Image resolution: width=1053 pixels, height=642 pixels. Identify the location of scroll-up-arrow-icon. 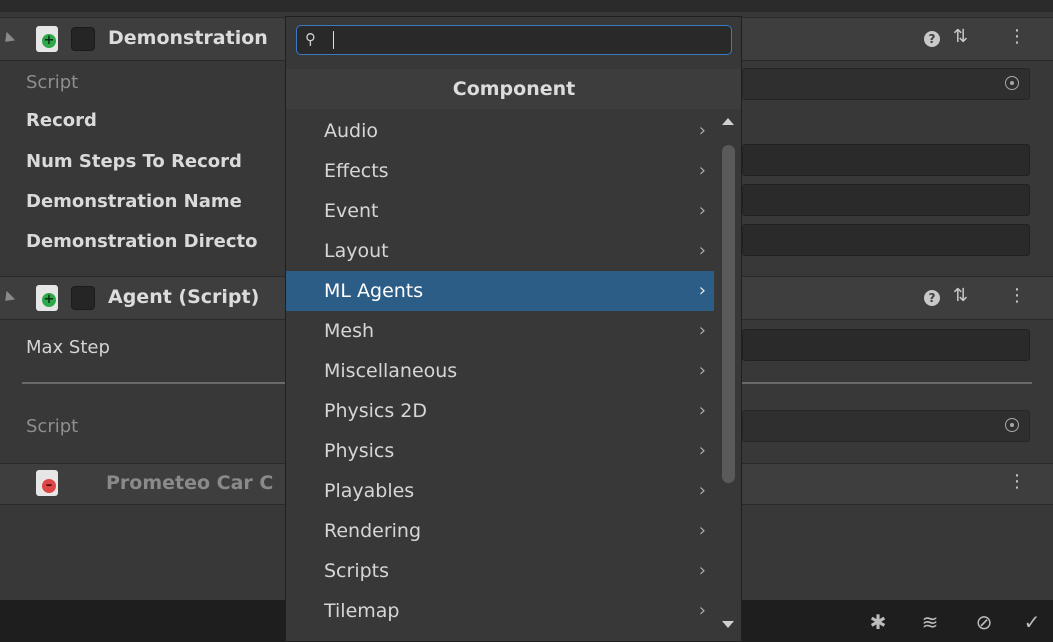
(728, 121).